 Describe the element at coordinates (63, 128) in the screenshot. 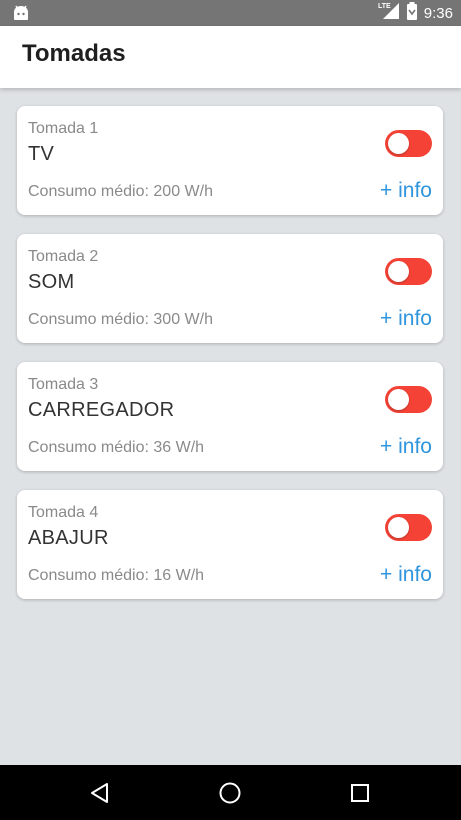

I see `outlet-label: Tomada 1` at that location.